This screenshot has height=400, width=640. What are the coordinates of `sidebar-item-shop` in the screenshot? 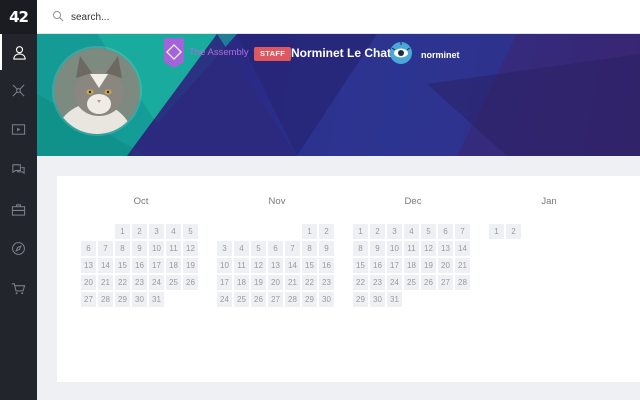 It's located at (18, 288).